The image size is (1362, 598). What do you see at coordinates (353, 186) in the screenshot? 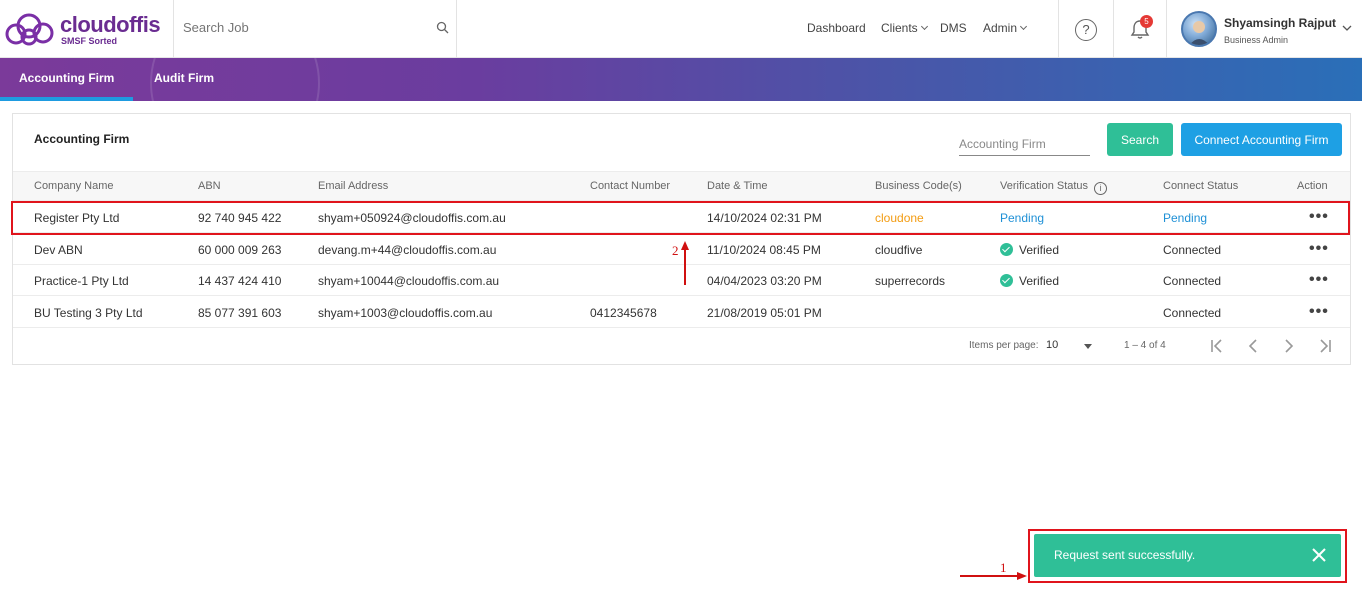
I see `column-header: Email Address` at bounding box center [353, 186].